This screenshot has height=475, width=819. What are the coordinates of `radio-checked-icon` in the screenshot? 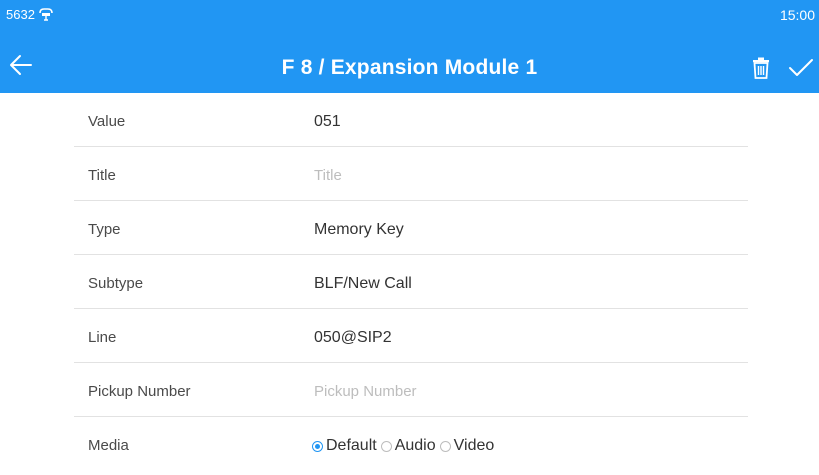 It's located at (317, 446).